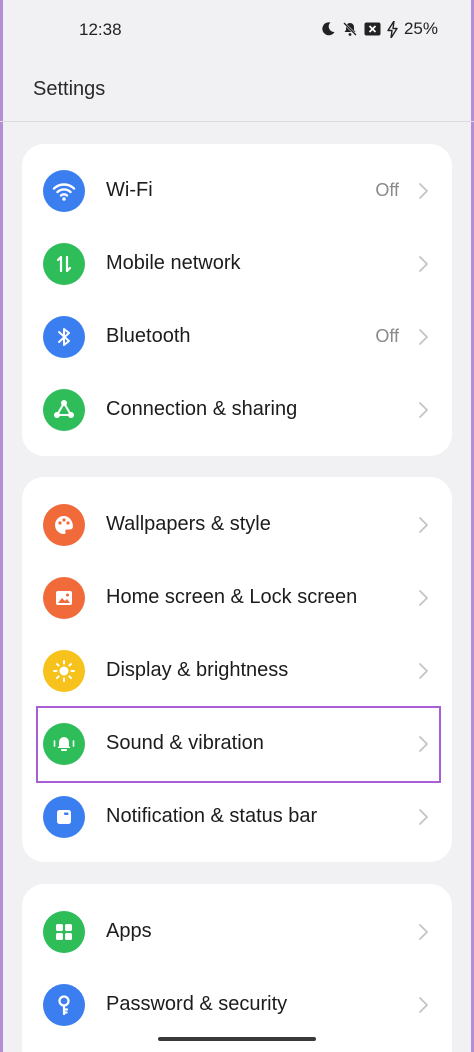 This screenshot has height=1052, width=474. I want to click on status-bar: 12:38 25%, so click(237, 30).